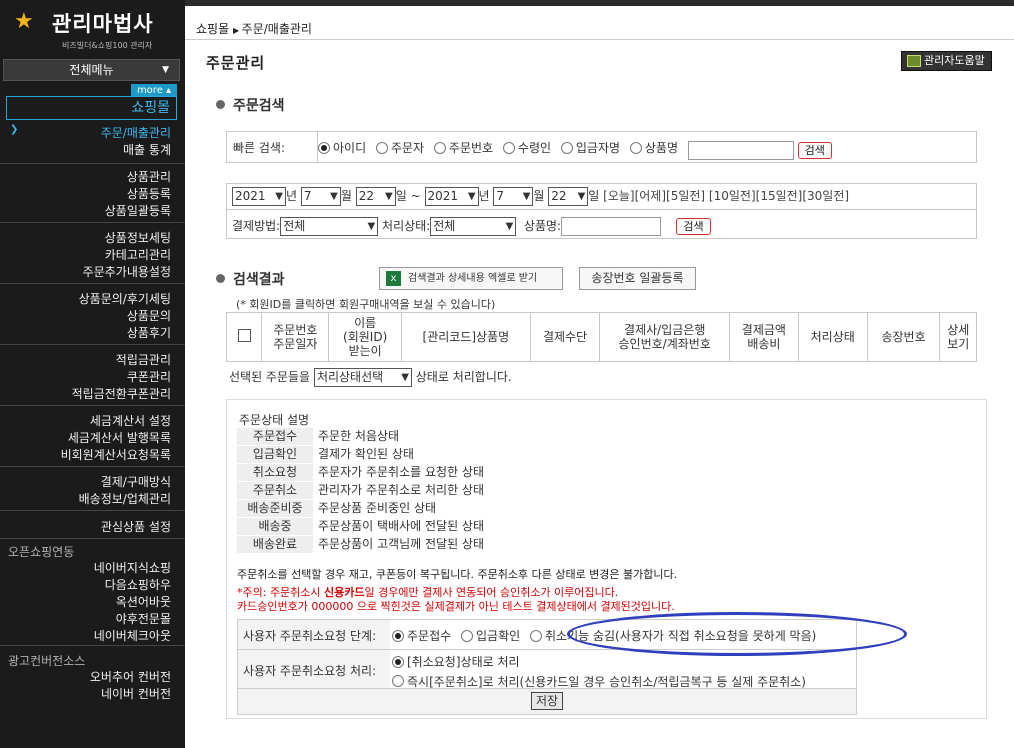 This screenshot has height=748, width=1014. What do you see at coordinates (421, 635) in the screenshot?
I see `radio-stage-order-received: 주문접수` at bounding box center [421, 635].